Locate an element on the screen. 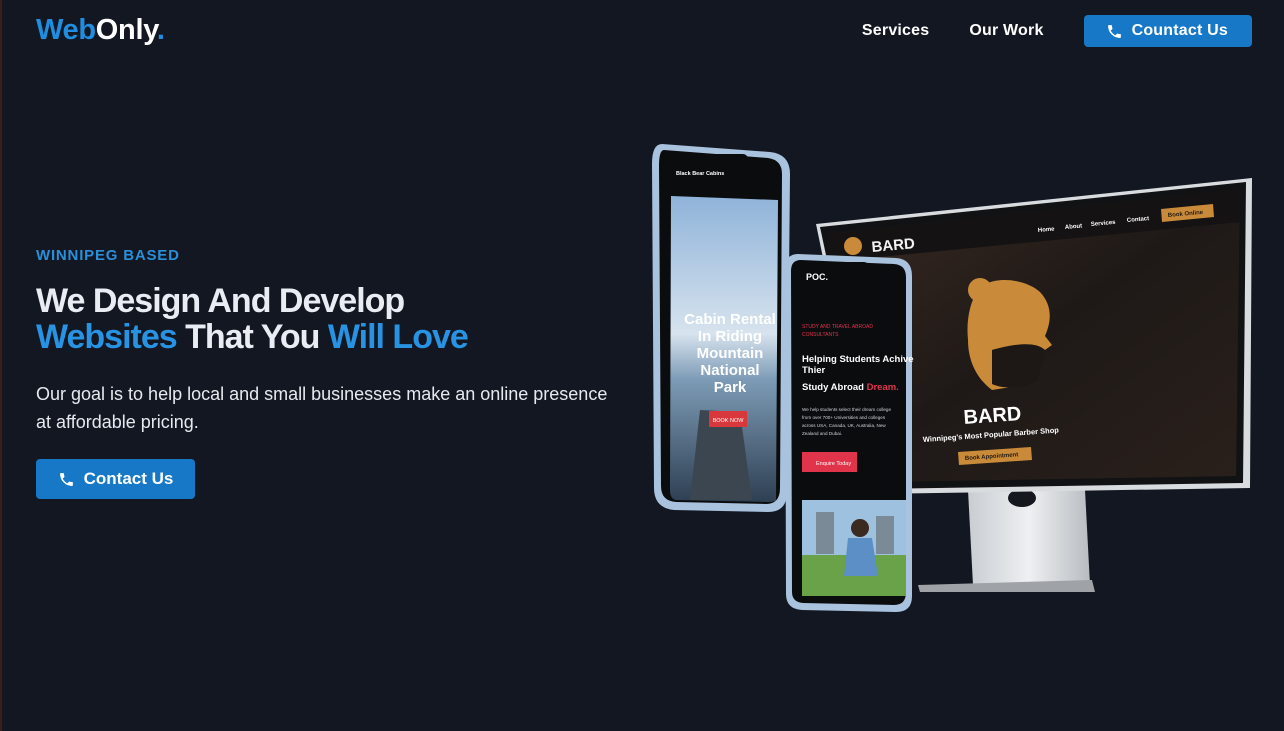 Image resolution: width=1284 pixels, height=731 pixels. phone1-heading-3: Mountain is located at coordinates (730, 353).